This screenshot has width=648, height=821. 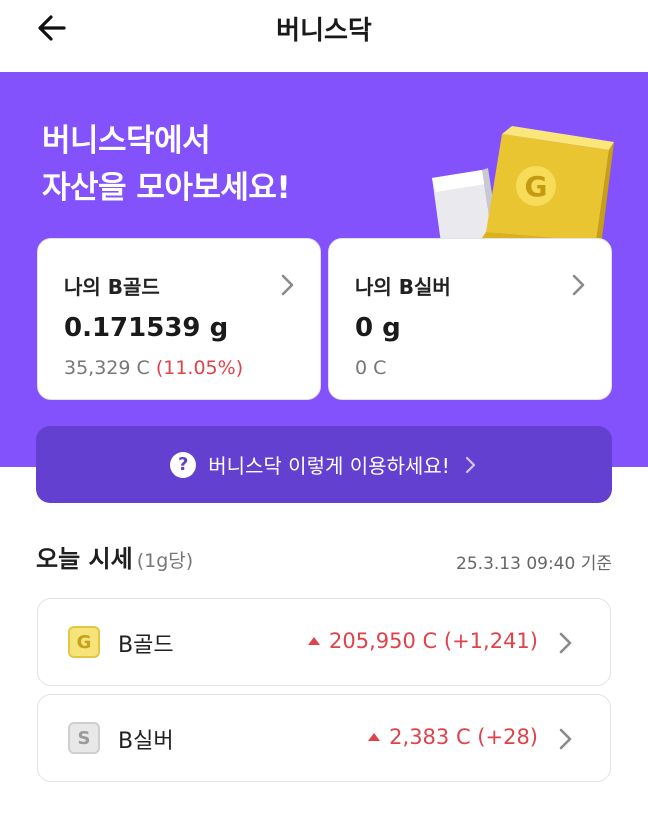 I want to click on gold-price: 205,950 C (+1,241), so click(x=422, y=641).